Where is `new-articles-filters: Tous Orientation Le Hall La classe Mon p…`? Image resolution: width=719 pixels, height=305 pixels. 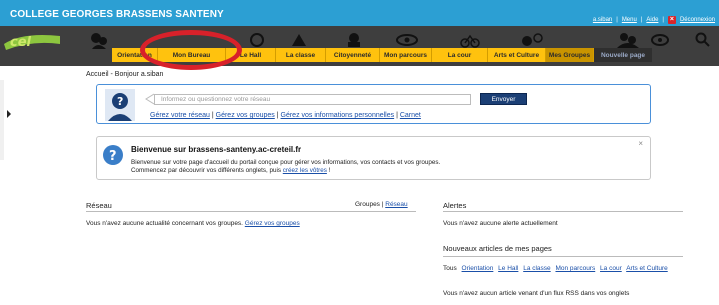 new-articles-filters: Tous Orientation Le Hall La classe Mon p… is located at coordinates (563, 269).